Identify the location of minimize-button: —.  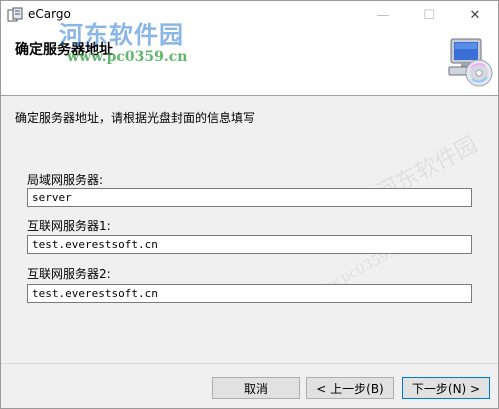
(383, 15).